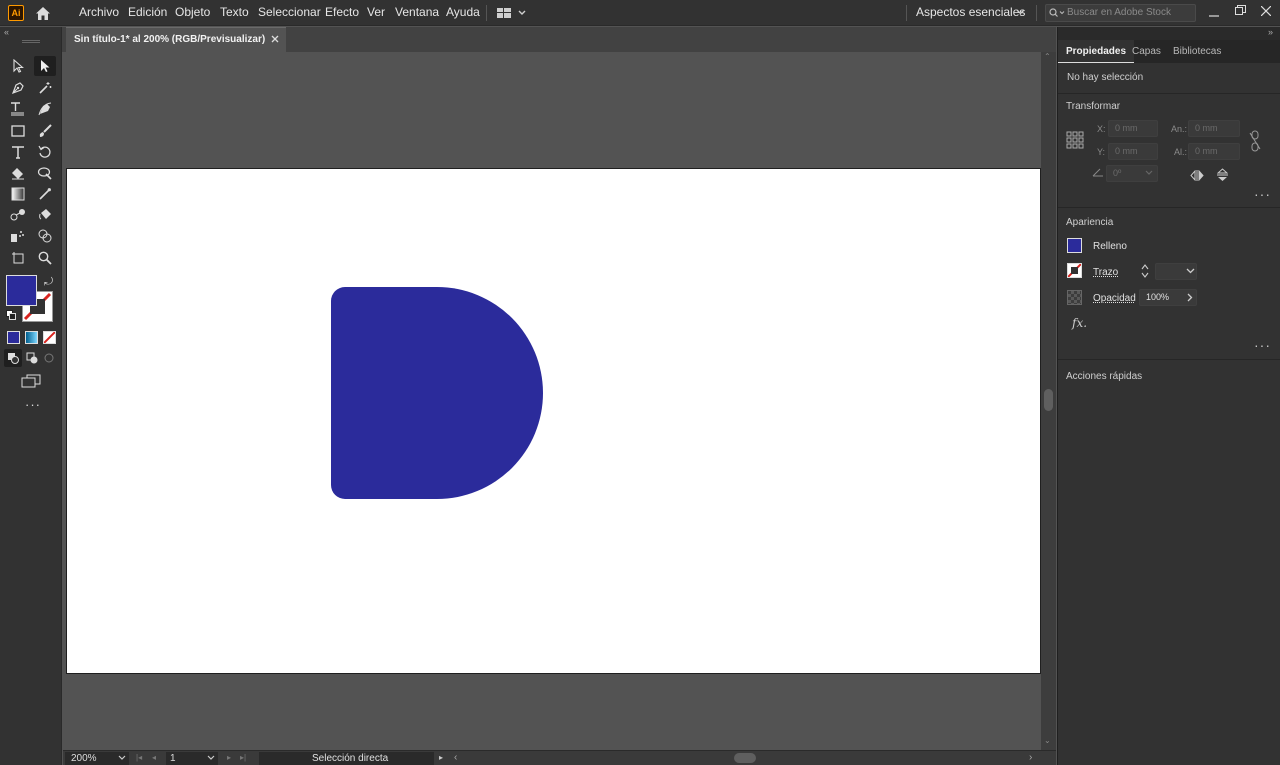 Image resolution: width=1280 pixels, height=765 pixels. Describe the element at coordinates (463, 13) in the screenshot. I see `menu-ayuda: Ayuda` at that location.